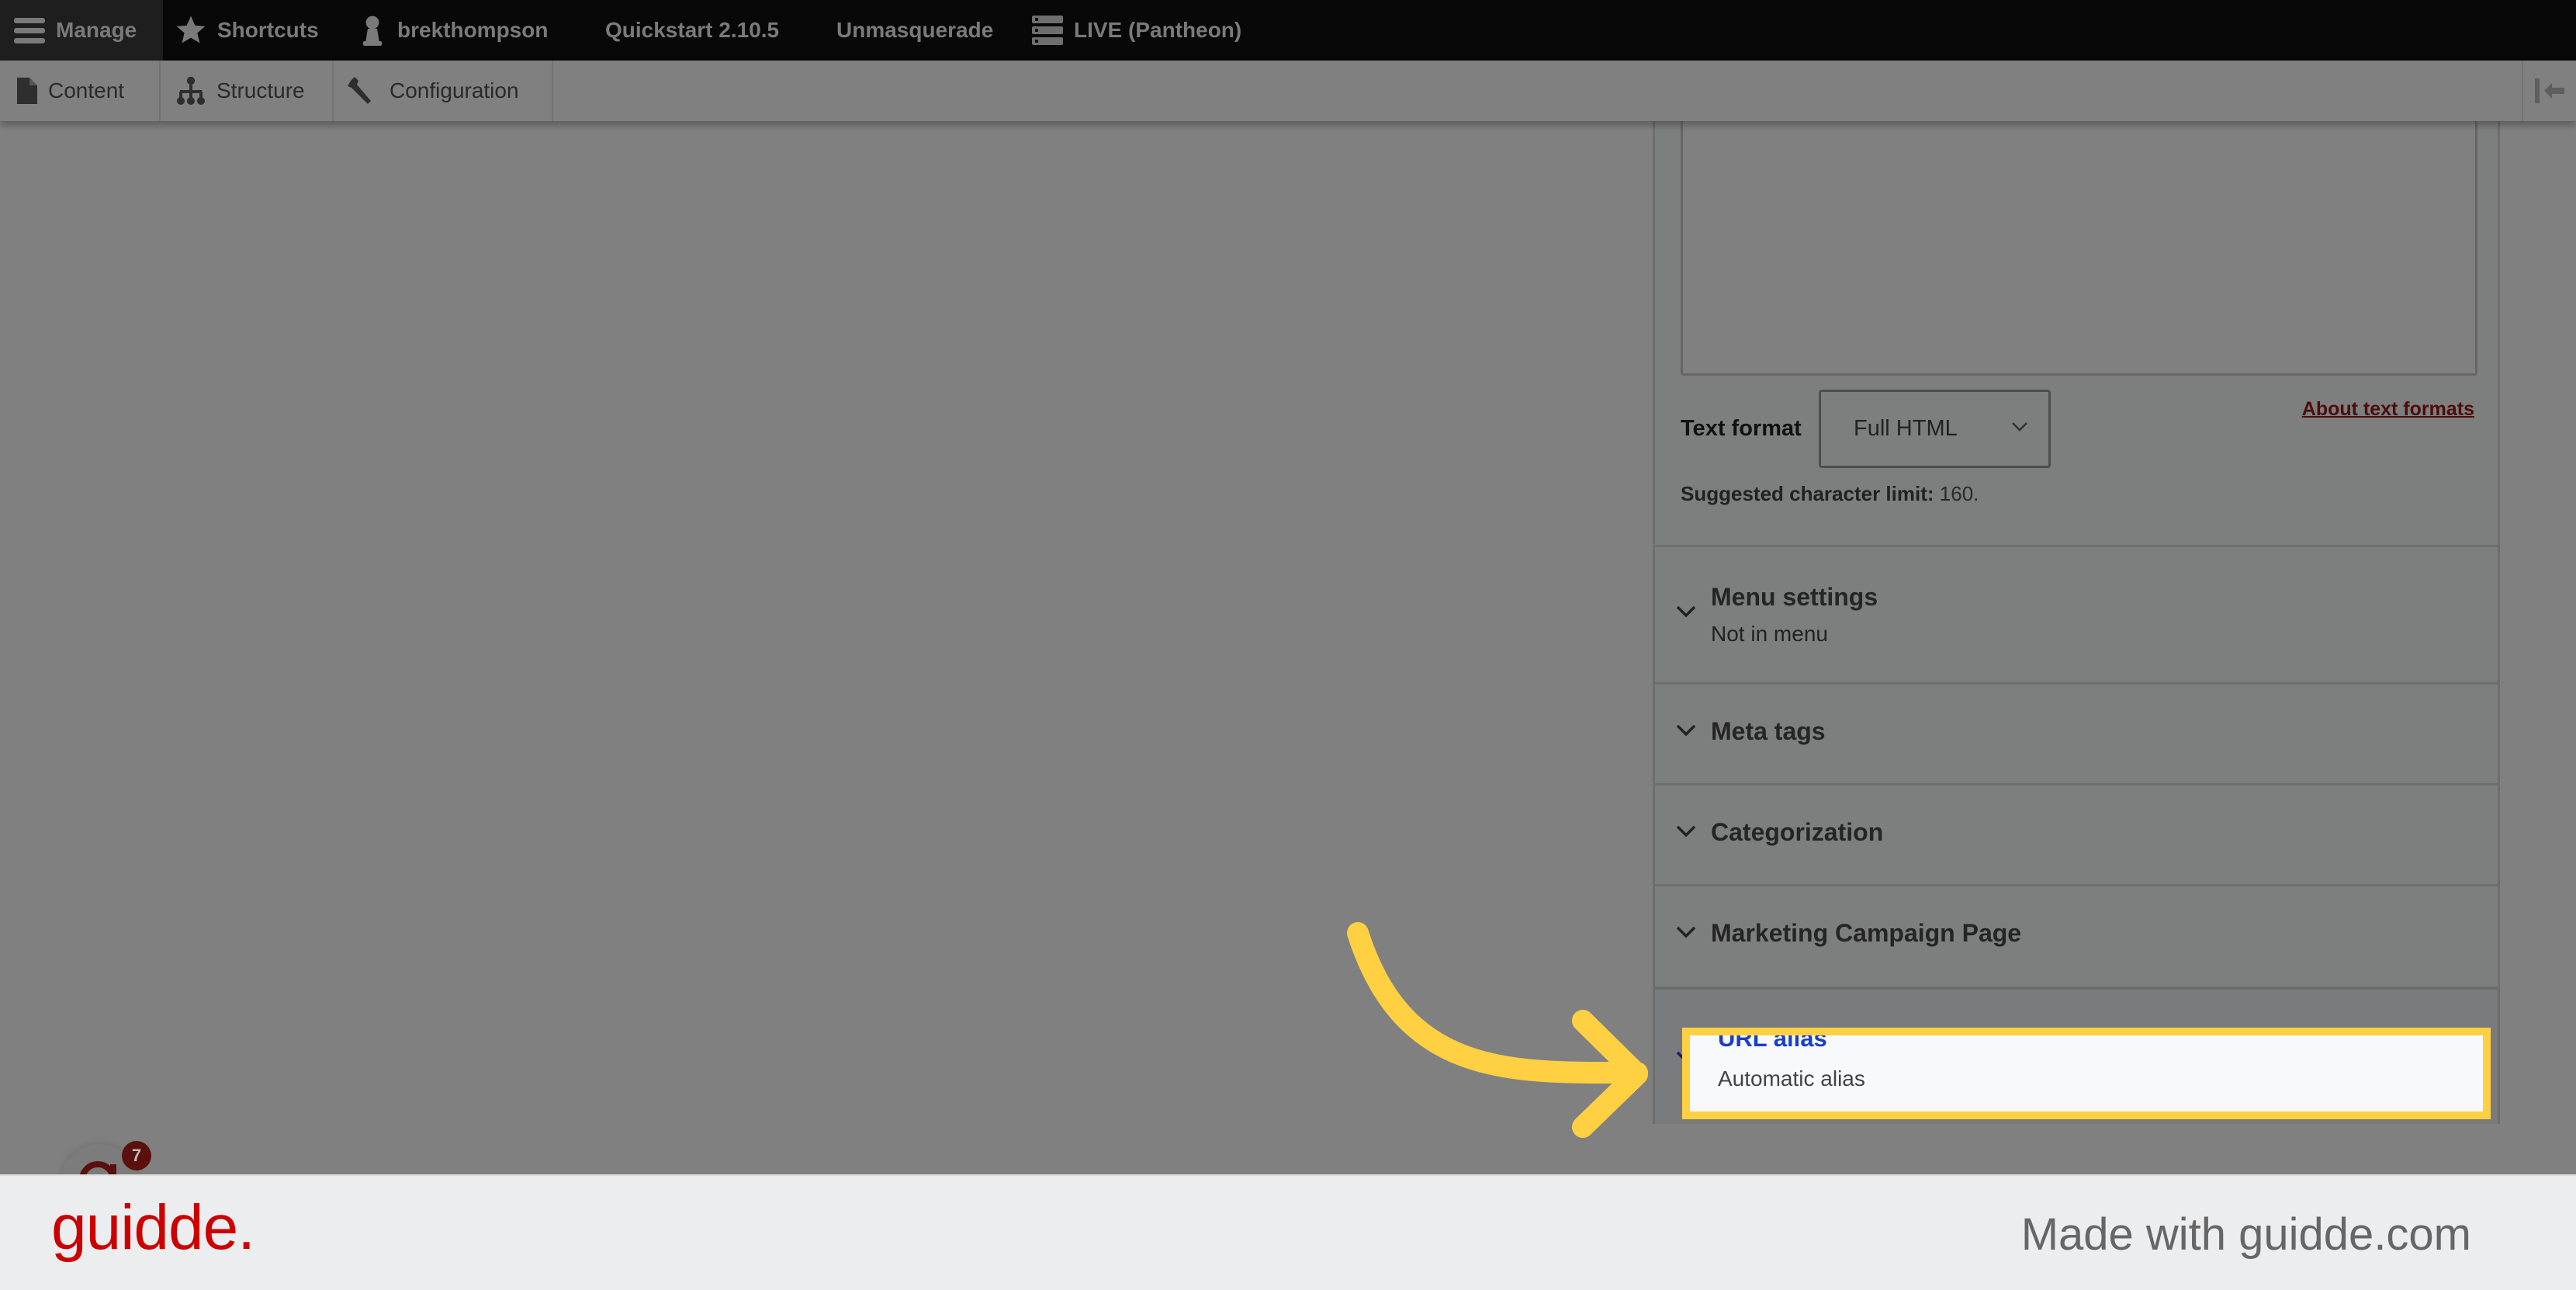 Image resolution: width=2576 pixels, height=1290 pixels. I want to click on server-icon, so click(1047, 31).